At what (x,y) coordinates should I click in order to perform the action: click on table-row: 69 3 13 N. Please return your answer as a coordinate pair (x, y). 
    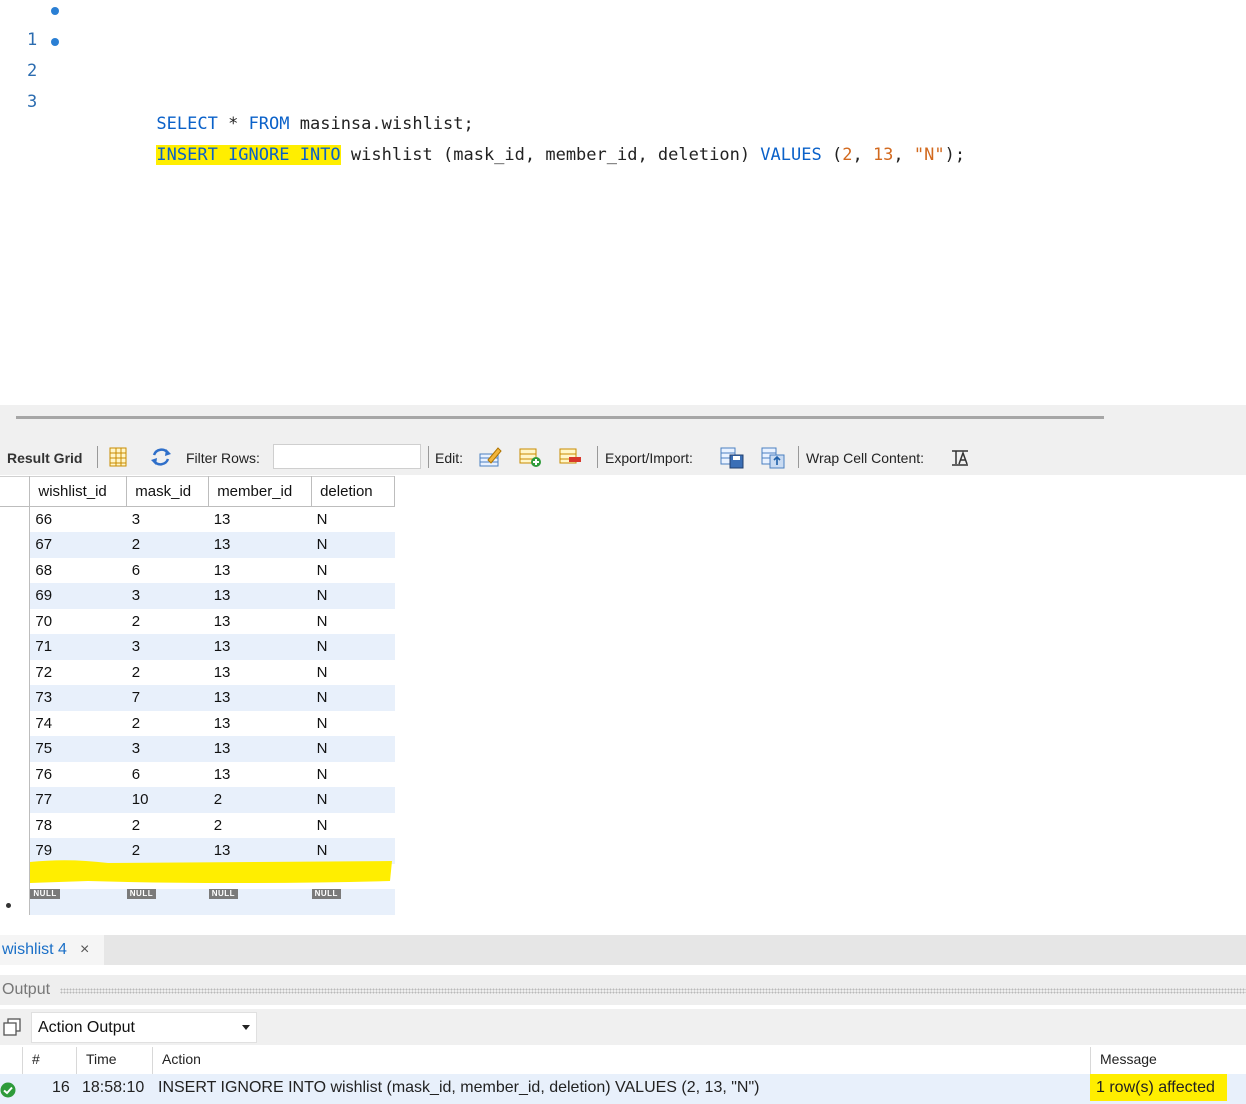
    Looking at the image, I should click on (197, 596).